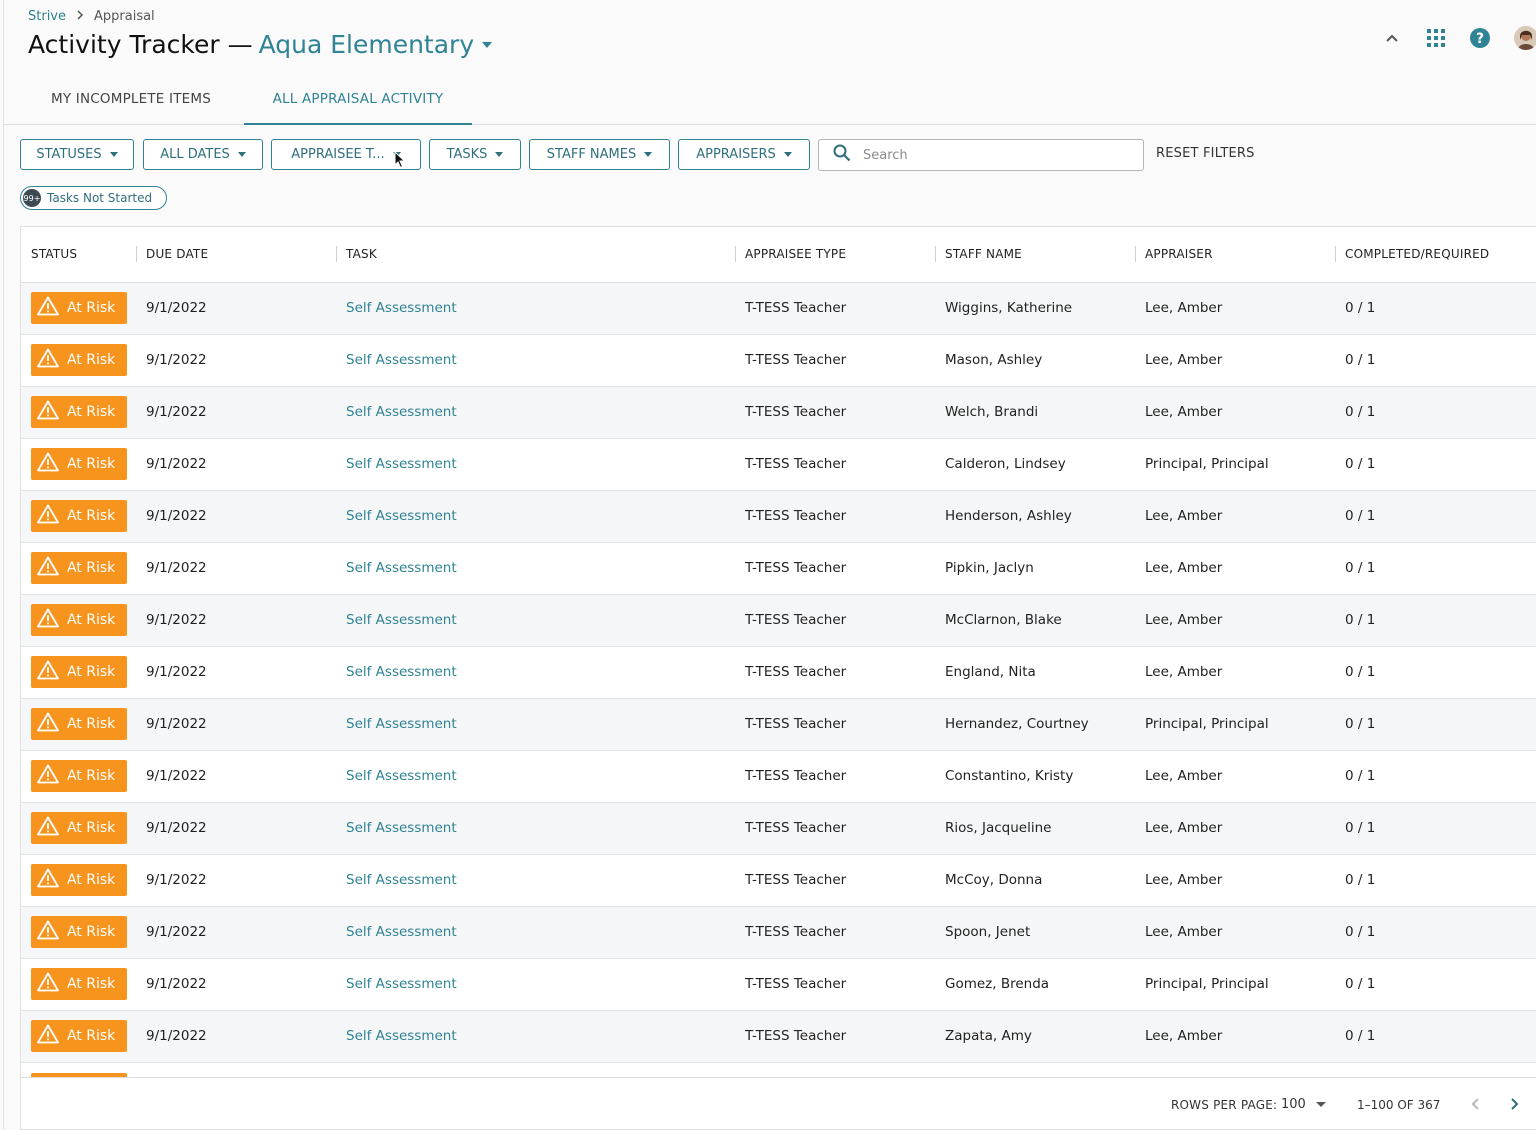 This screenshot has width=1536, height=1130. I want to click on column-header-due-date: DUE DATE, so click(172, 255).